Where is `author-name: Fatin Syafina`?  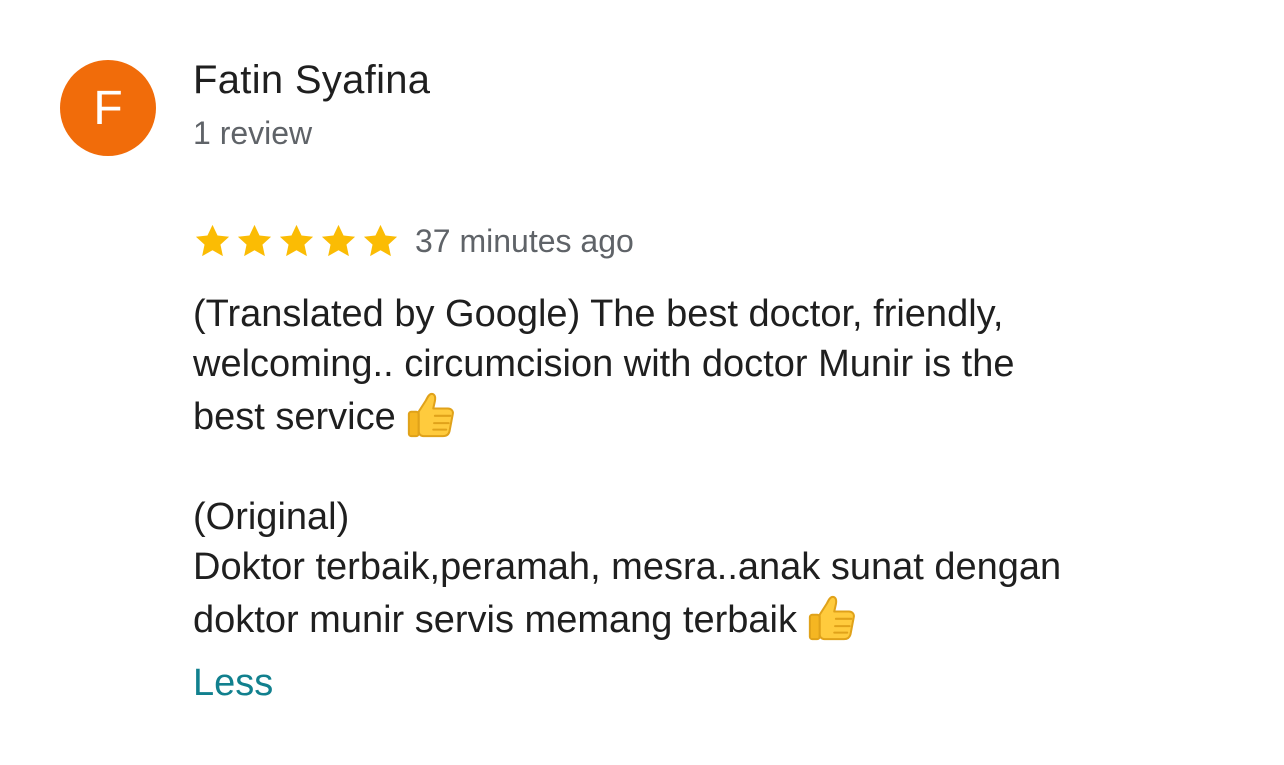
author-name: Fatin Syafina is located at coordinates (311, 80).